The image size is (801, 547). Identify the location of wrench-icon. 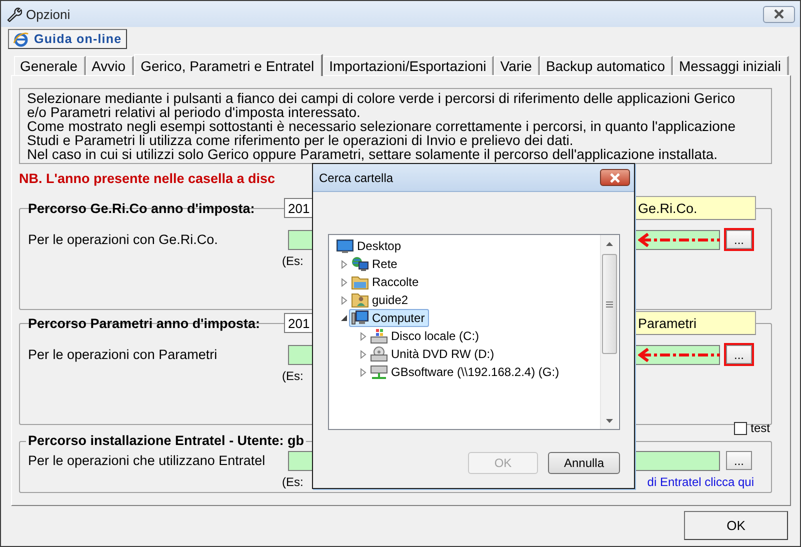
(14, 14).